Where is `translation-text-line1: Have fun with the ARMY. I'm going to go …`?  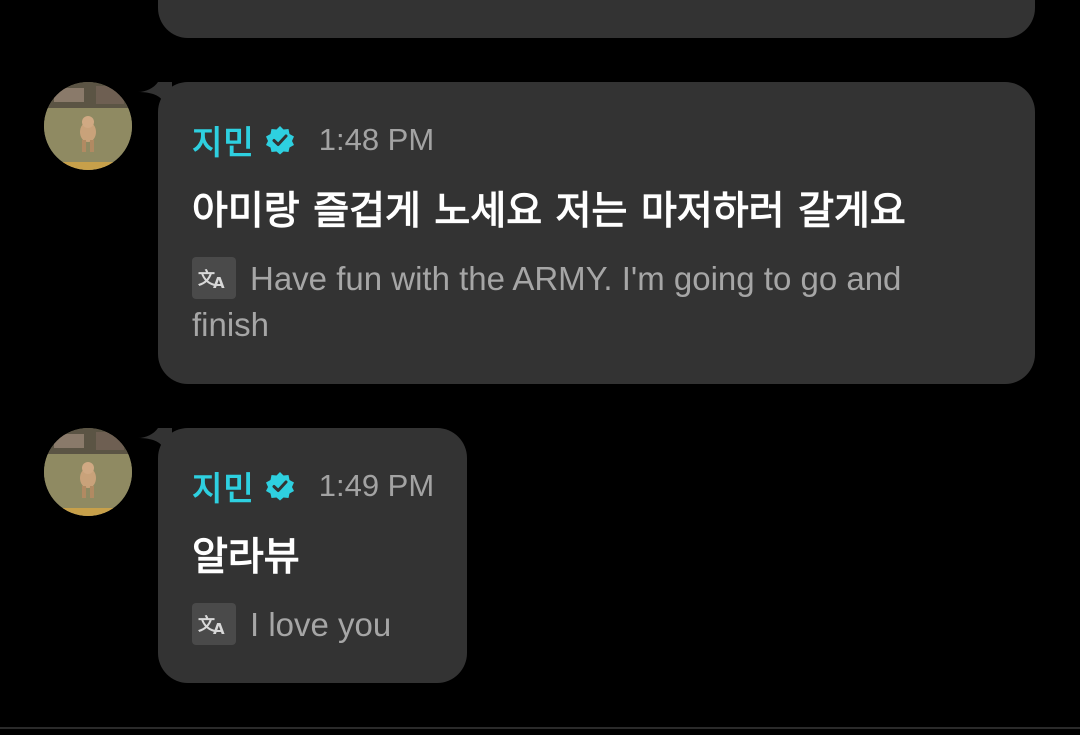 translation-text-line1: Have fun with the ARMY. I'm going to go … is located at coordinates (576, 278).